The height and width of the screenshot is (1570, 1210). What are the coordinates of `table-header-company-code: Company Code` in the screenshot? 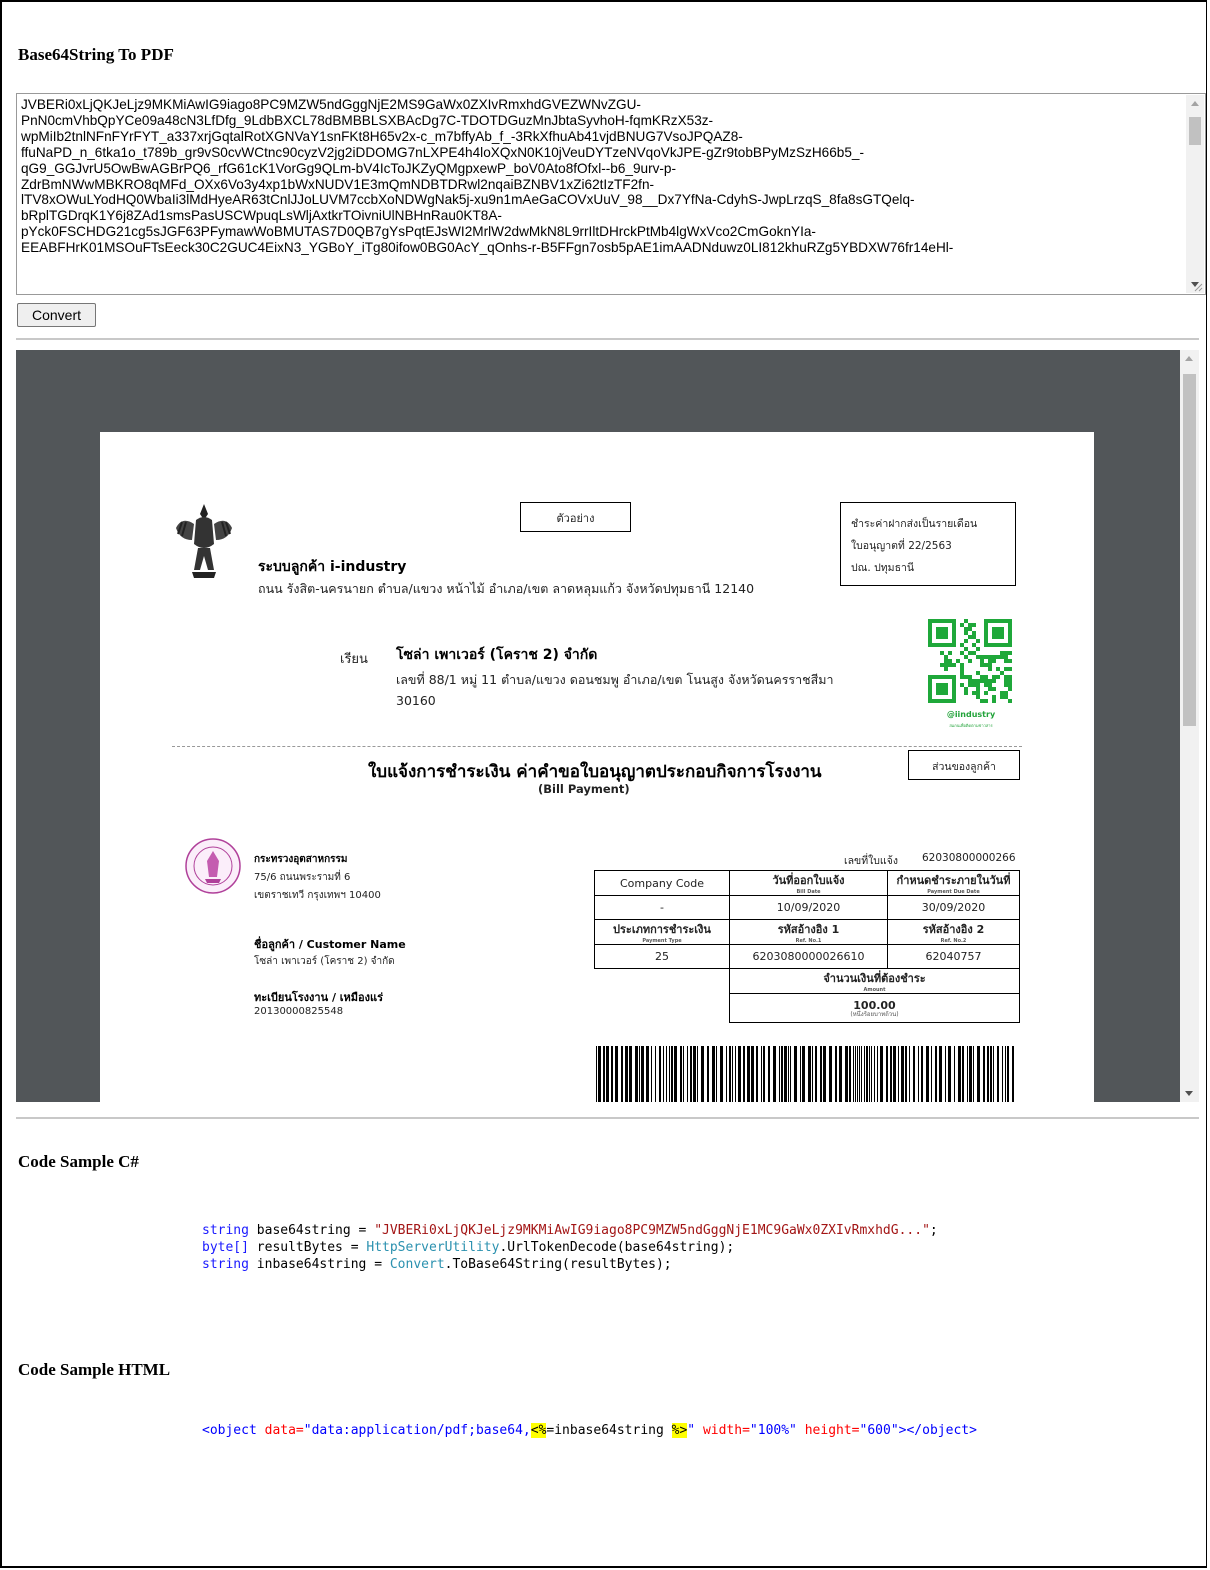 It's located at (662, 883).